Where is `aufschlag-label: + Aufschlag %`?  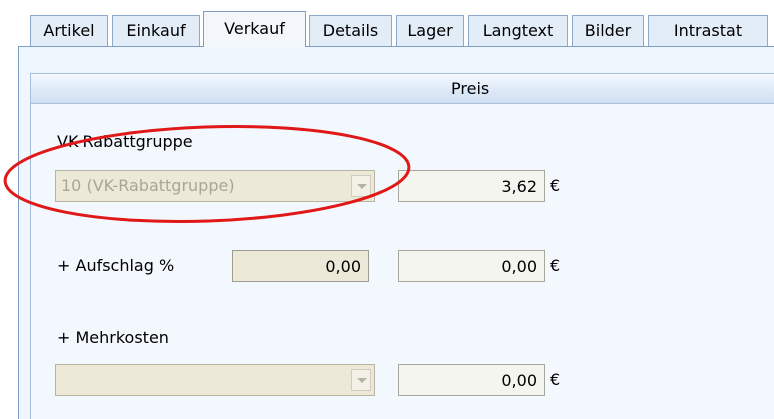 aufschlag-label: + Aufschlag % is located at coordinates (116, 265).